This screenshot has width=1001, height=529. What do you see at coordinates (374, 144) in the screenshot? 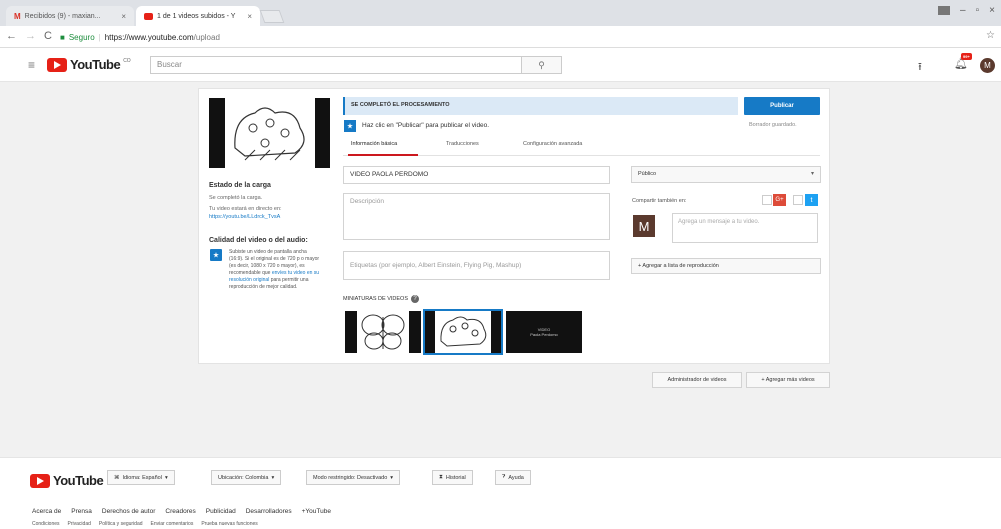
I see `tab-basic-info: Información básica` at bounding box center [374, 144].